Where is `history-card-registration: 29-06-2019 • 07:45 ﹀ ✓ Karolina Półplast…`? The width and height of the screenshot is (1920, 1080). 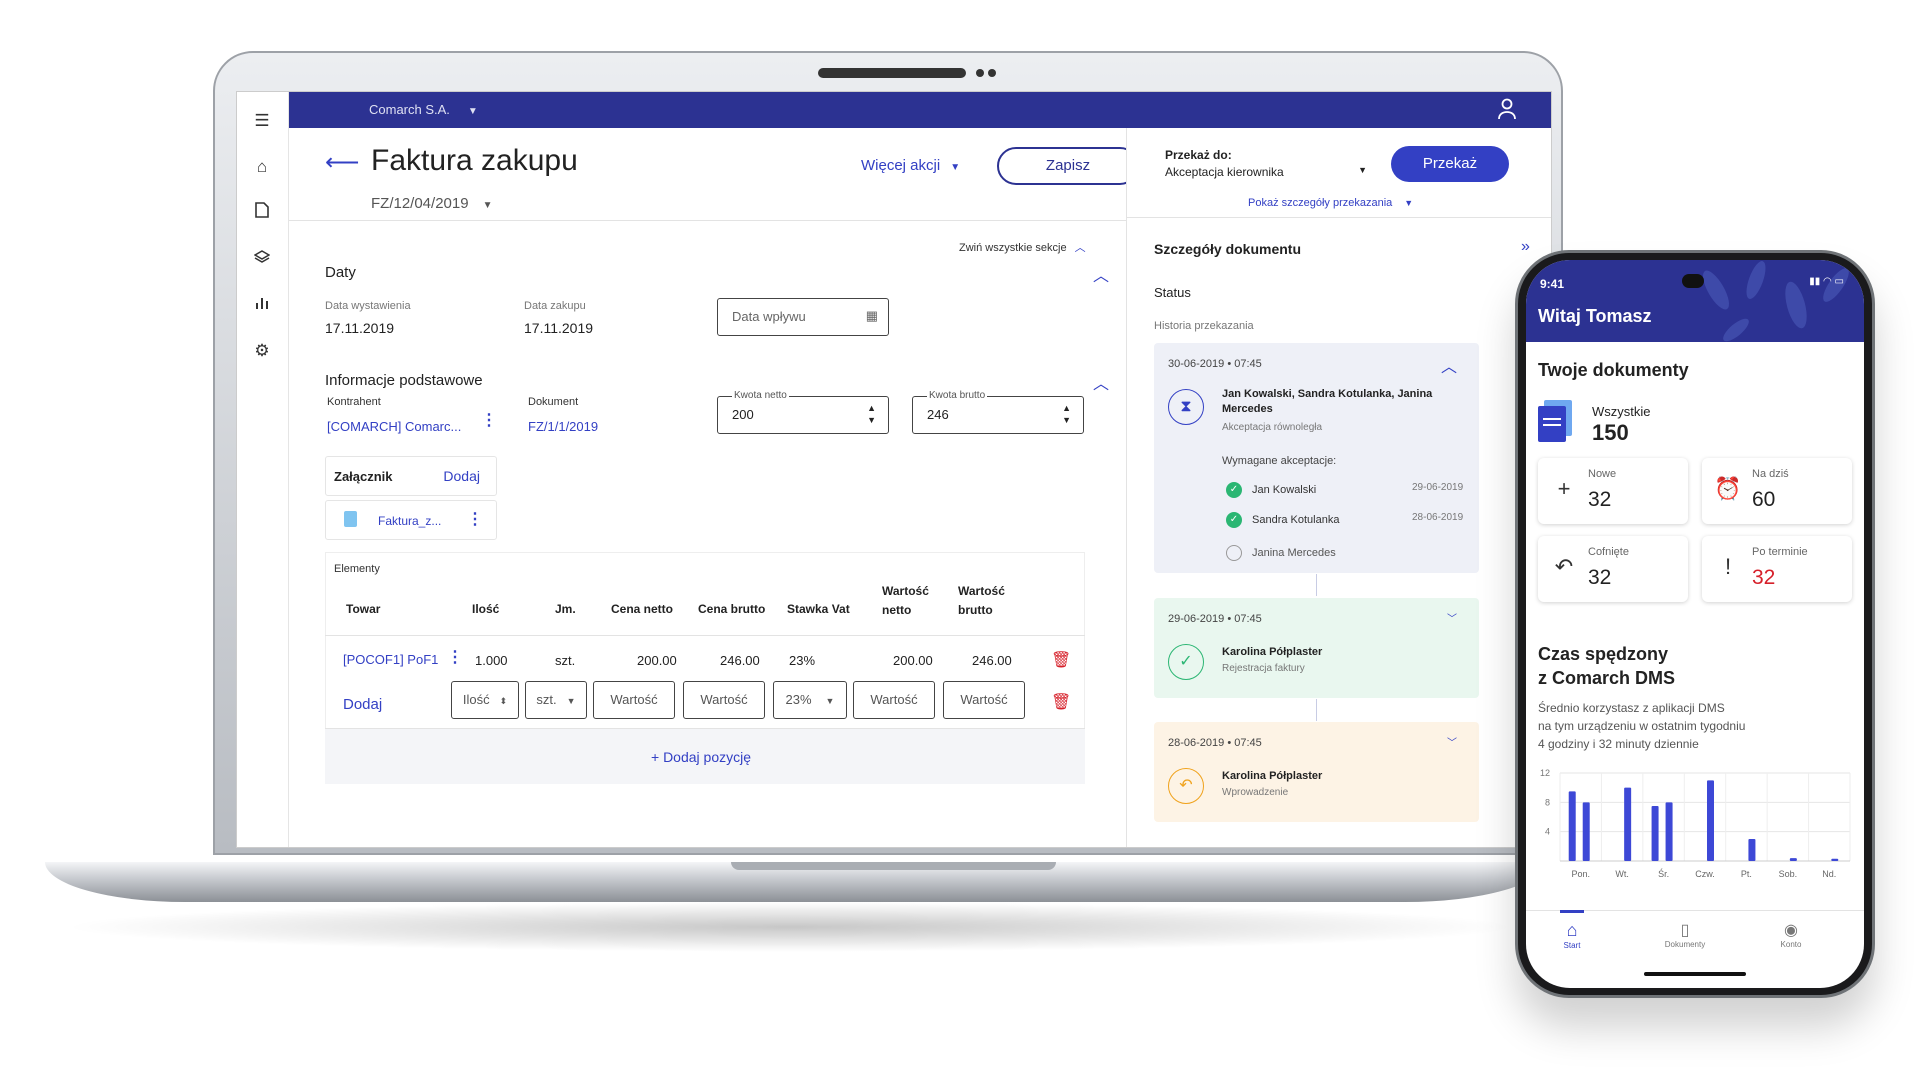 history-card-registration: 29-06-2019 • 07:45 ﹀ ✓ Karolina Półplast… is located at coordinates (1316, 648).